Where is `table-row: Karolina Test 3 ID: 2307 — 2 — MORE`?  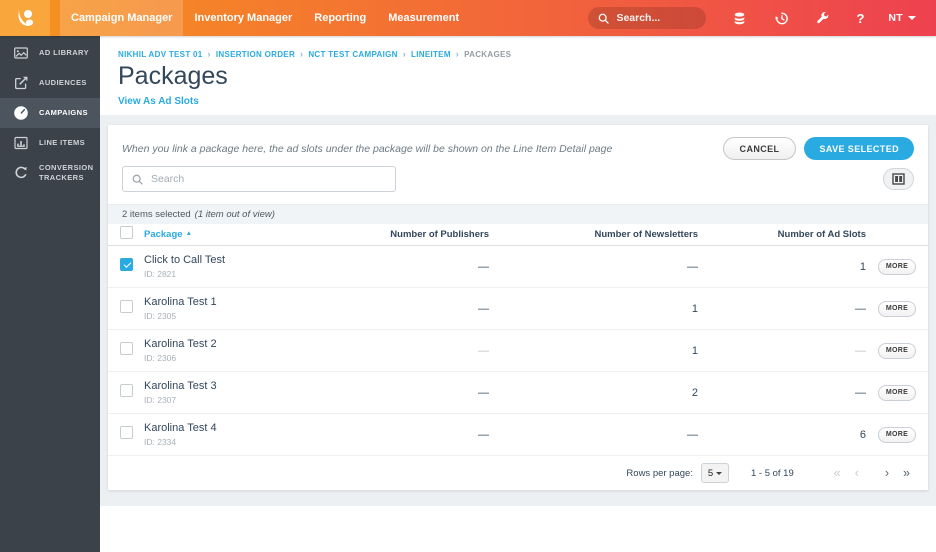
table-row: Karolina Test 3 ID: 2307 — 2 — MORE is located at coordinates (518, 393).